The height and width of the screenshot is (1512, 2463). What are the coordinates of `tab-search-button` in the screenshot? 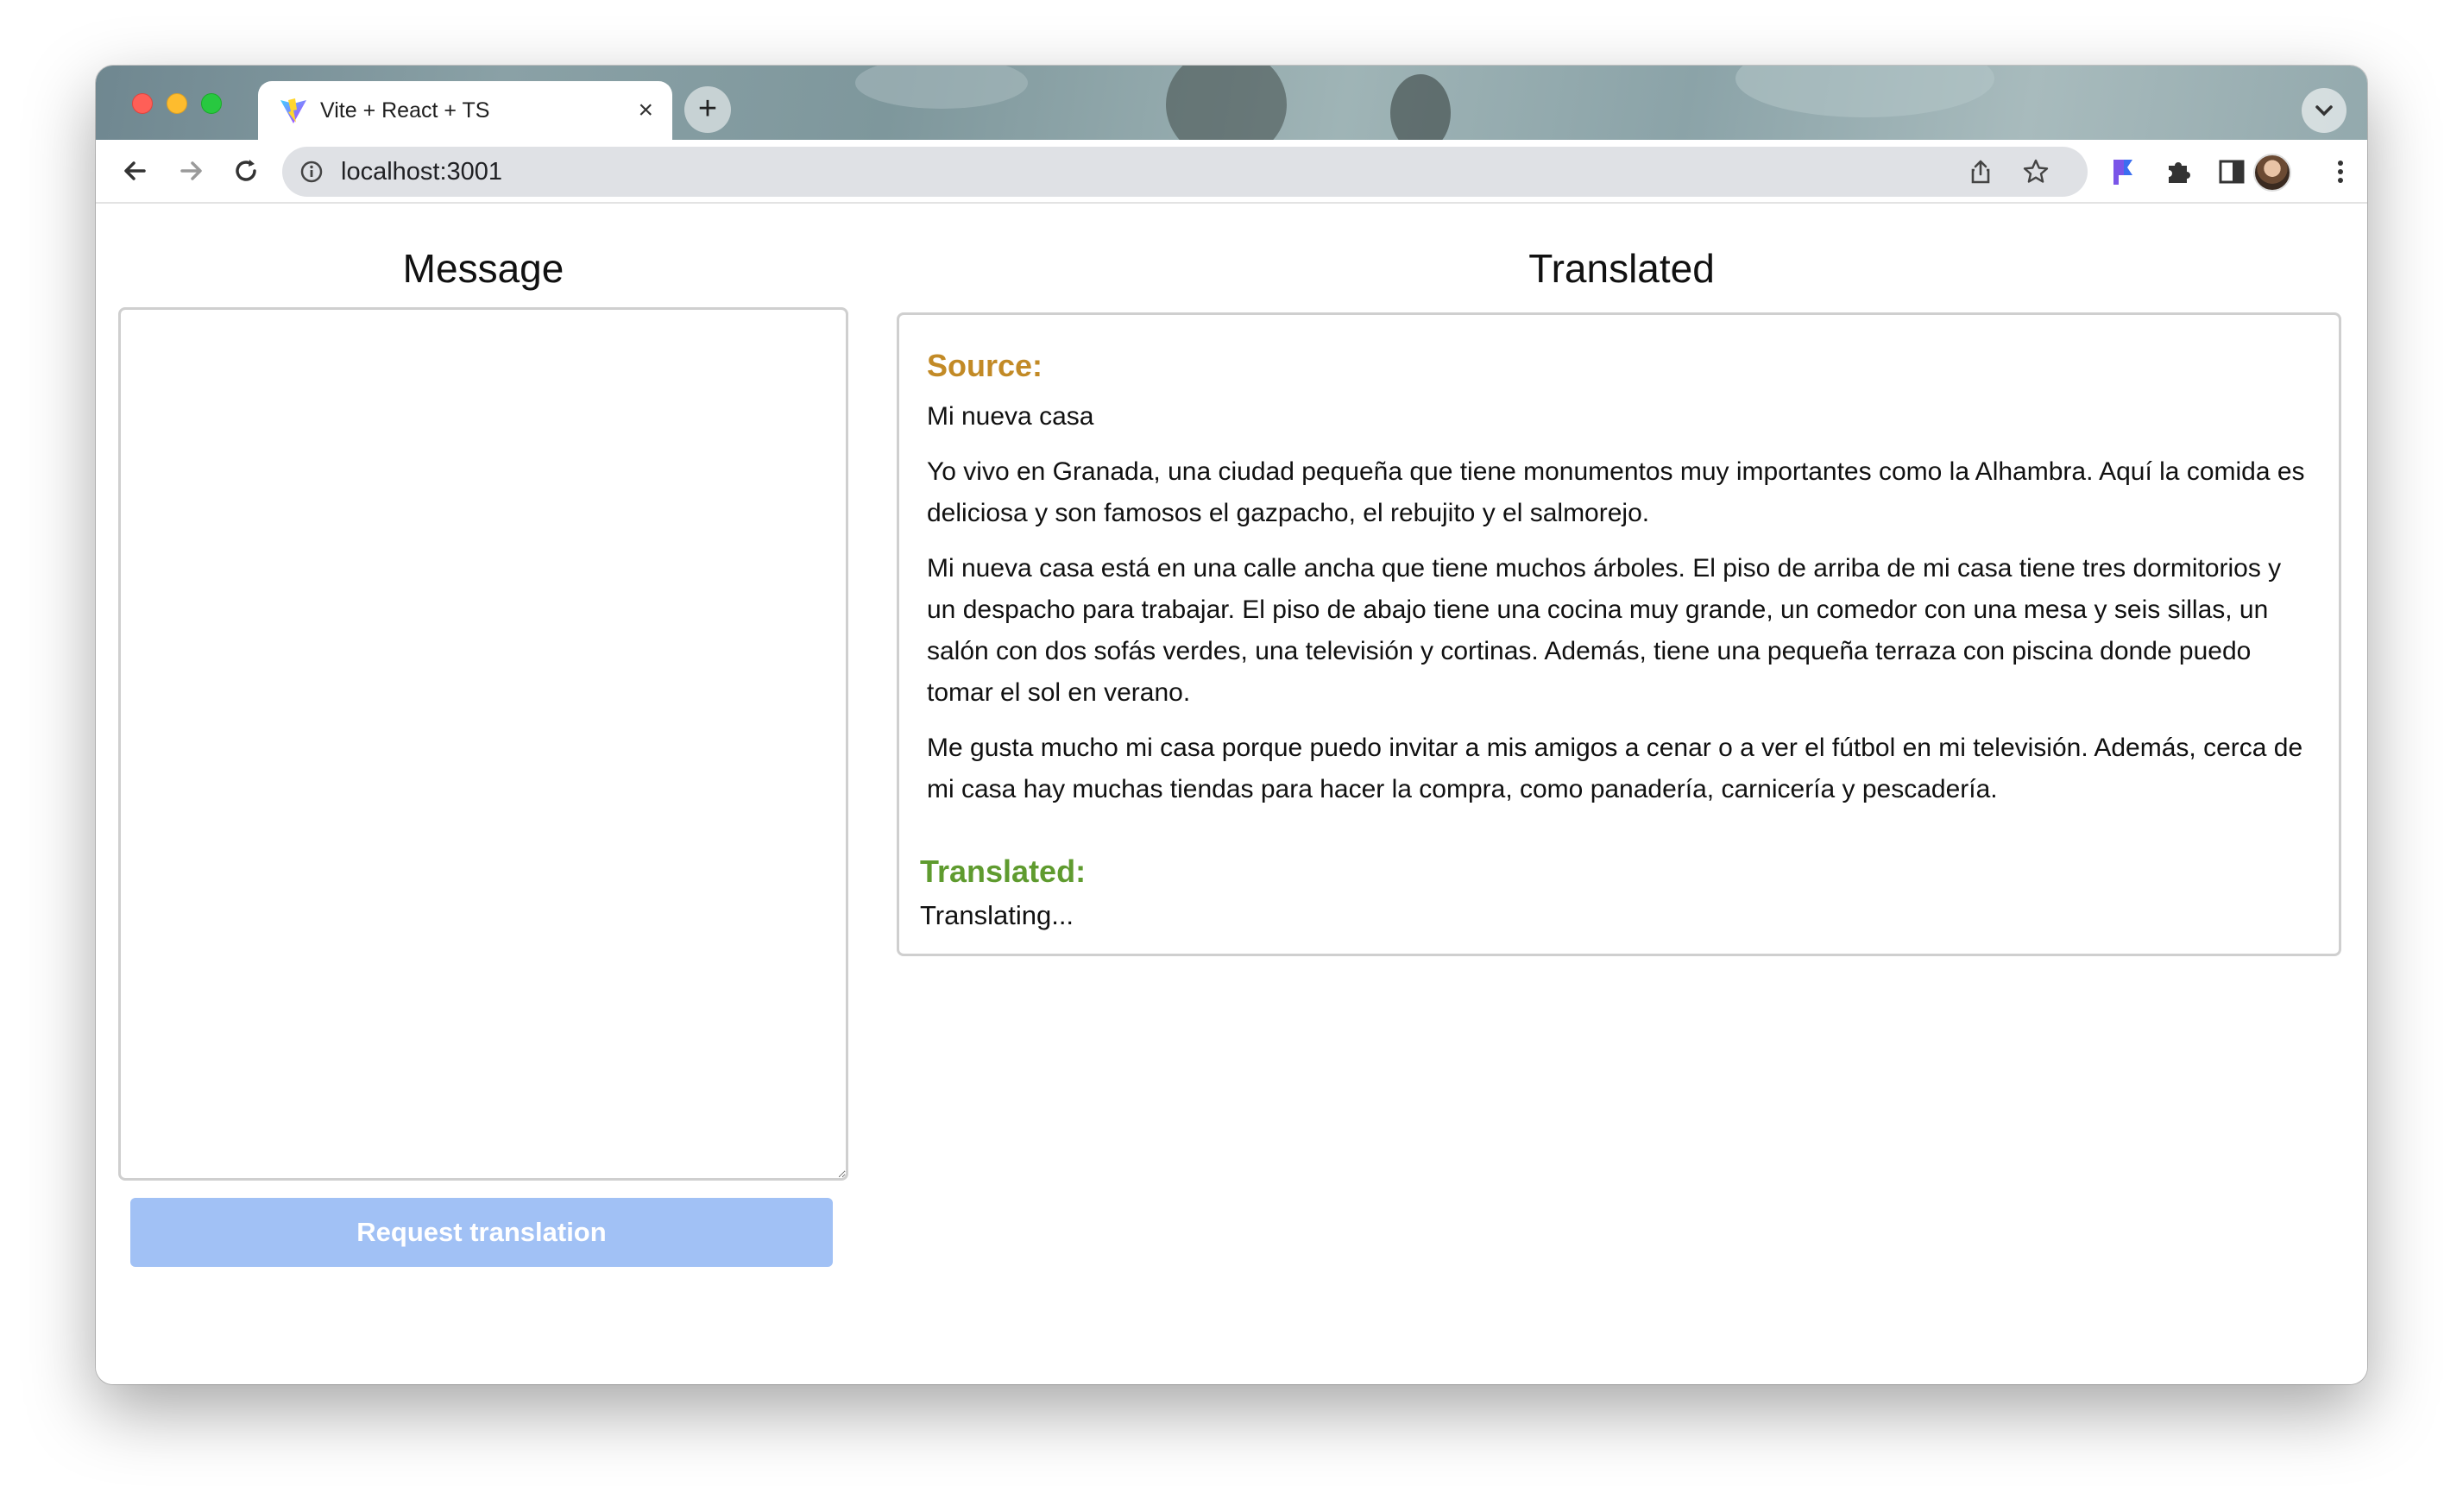 It's located at (2324, 111).